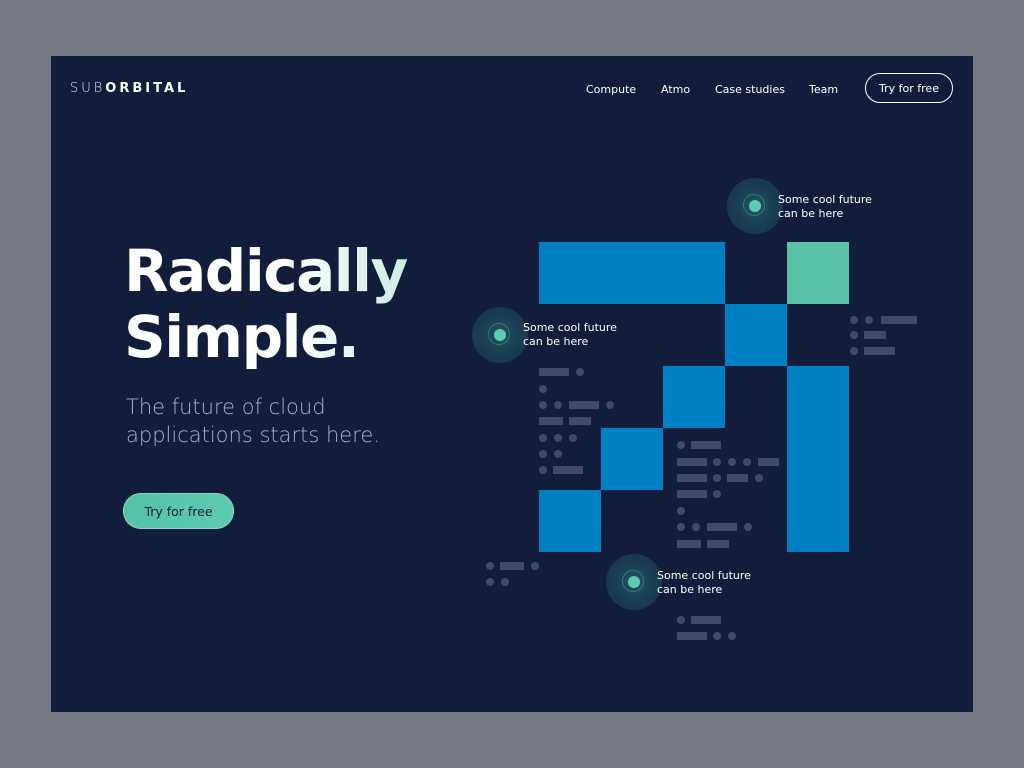  I want to click on callout-text-left: Some cool future can be here, so click(578, 335).